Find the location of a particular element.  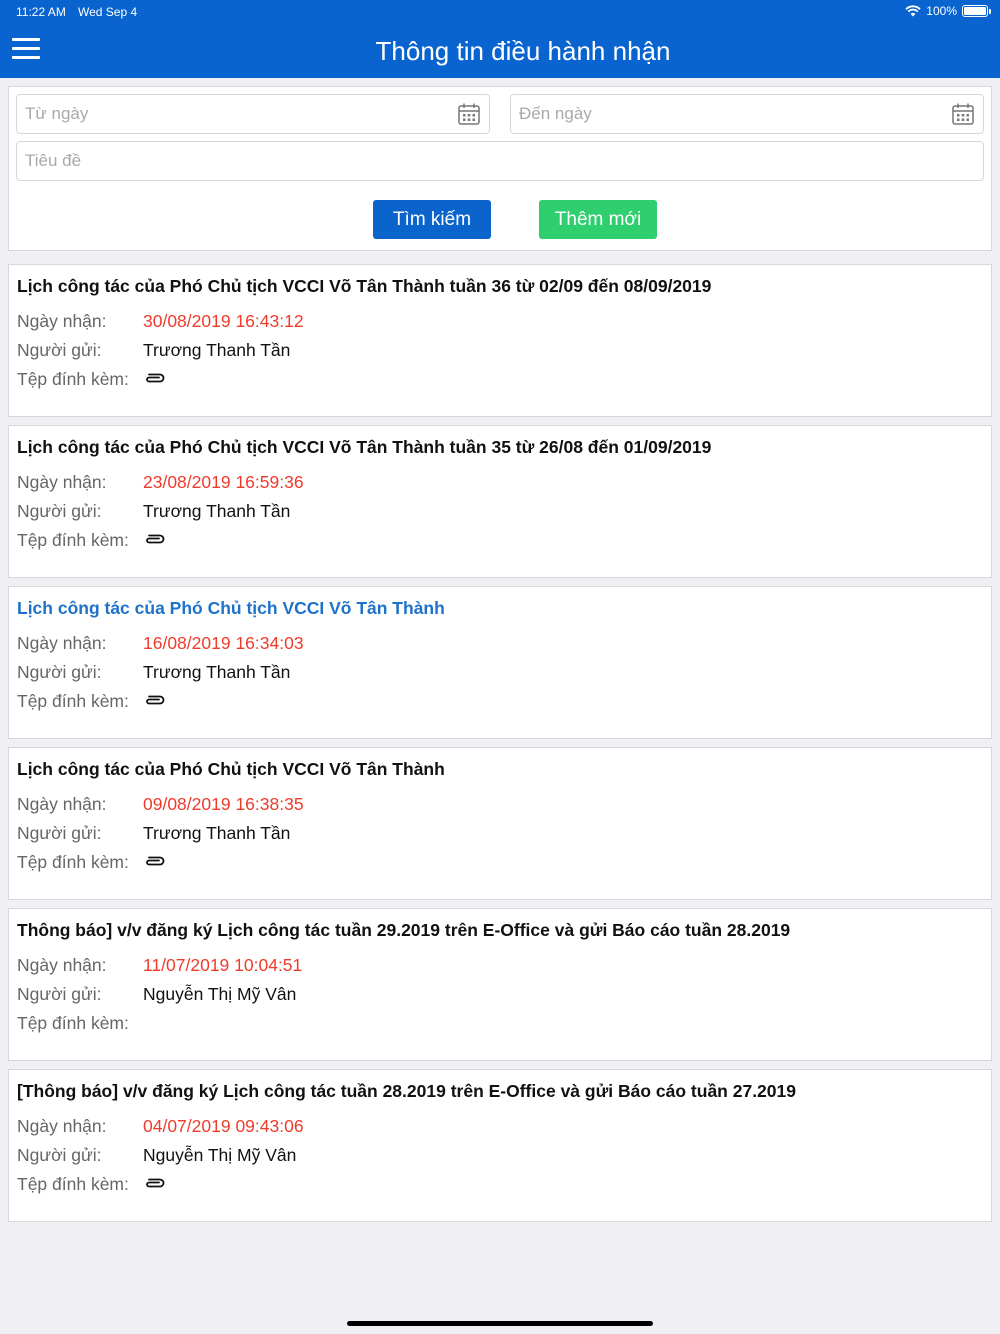

title-field is located at coordinates (500, 161).